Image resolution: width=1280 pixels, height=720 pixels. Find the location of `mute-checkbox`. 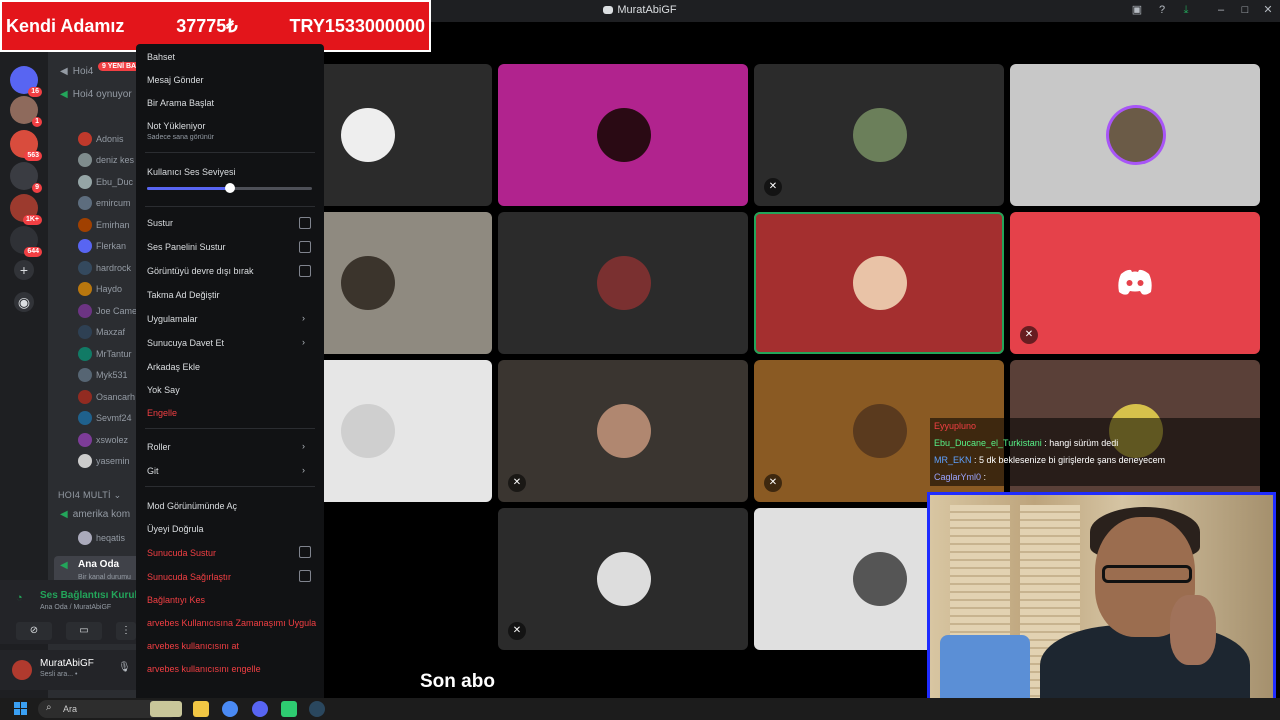

mute-checkbox is located at coordinates (305, 223).